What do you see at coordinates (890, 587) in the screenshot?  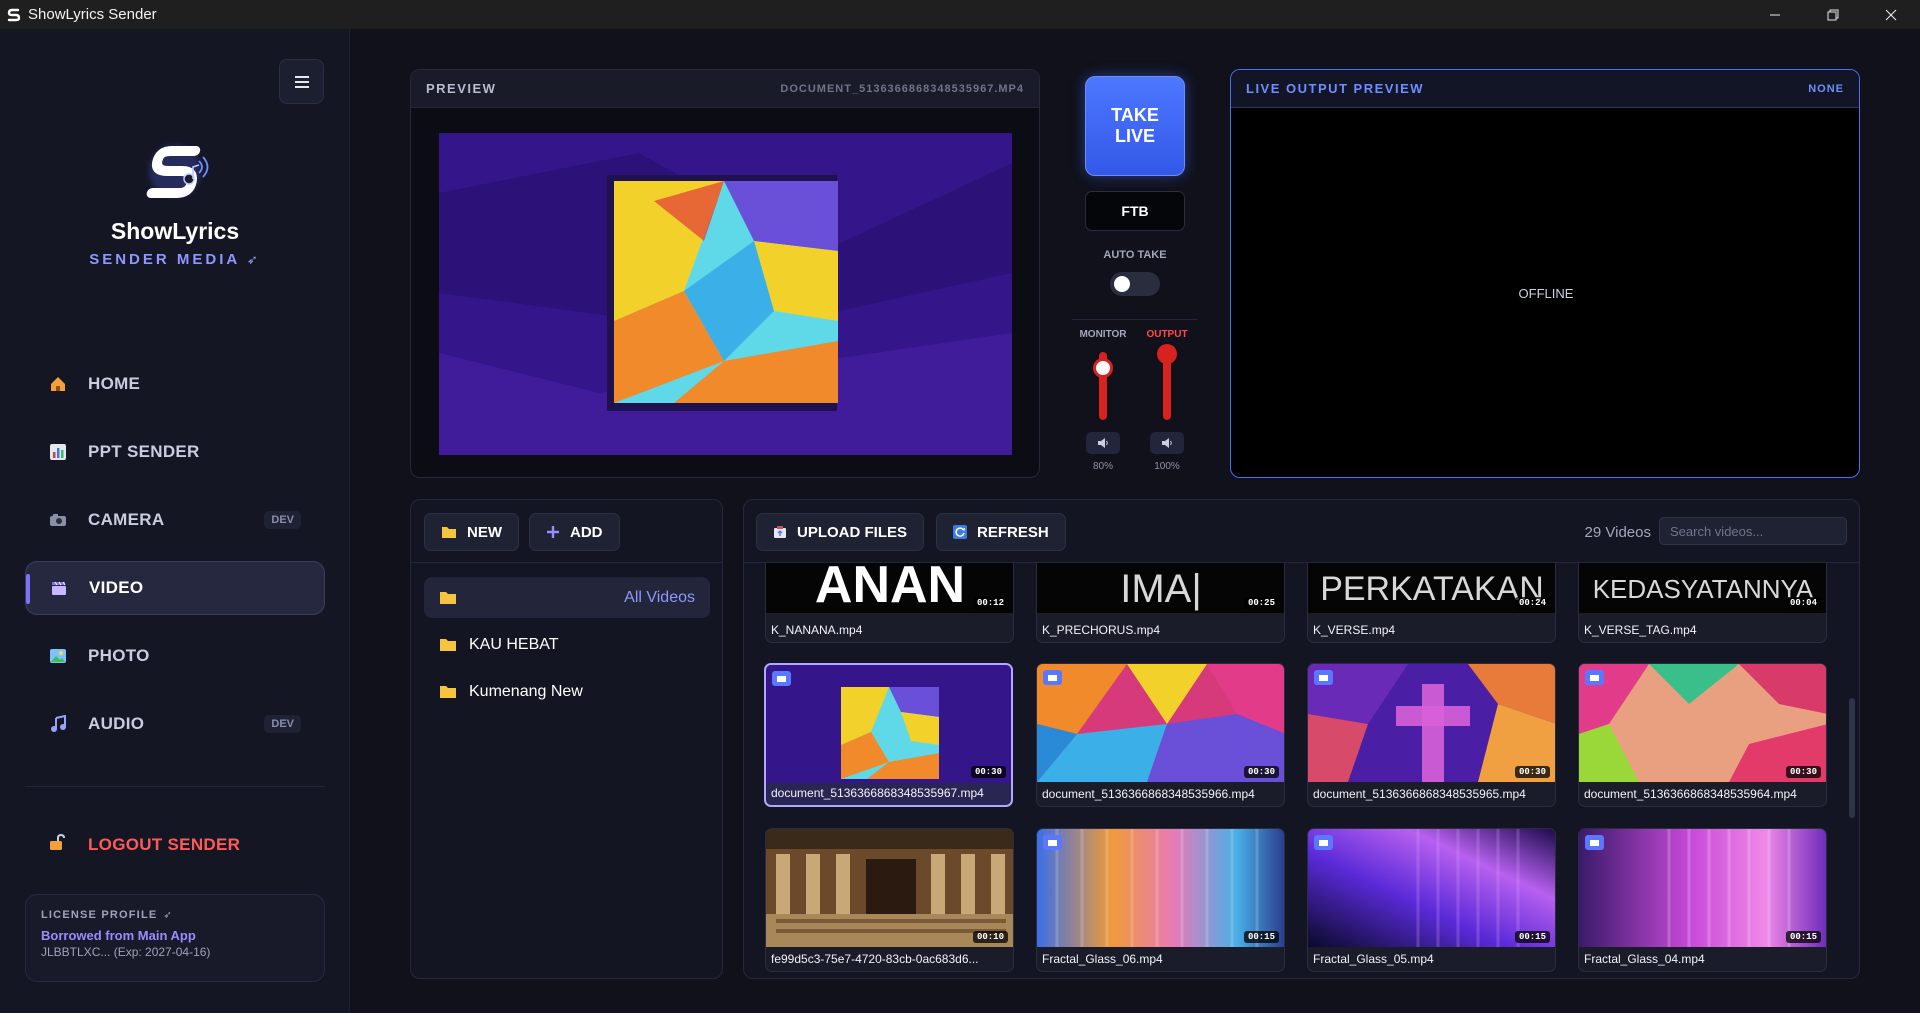 I see `thumbnail-lyric-text: ANAN` at bounding box center [890, 587].